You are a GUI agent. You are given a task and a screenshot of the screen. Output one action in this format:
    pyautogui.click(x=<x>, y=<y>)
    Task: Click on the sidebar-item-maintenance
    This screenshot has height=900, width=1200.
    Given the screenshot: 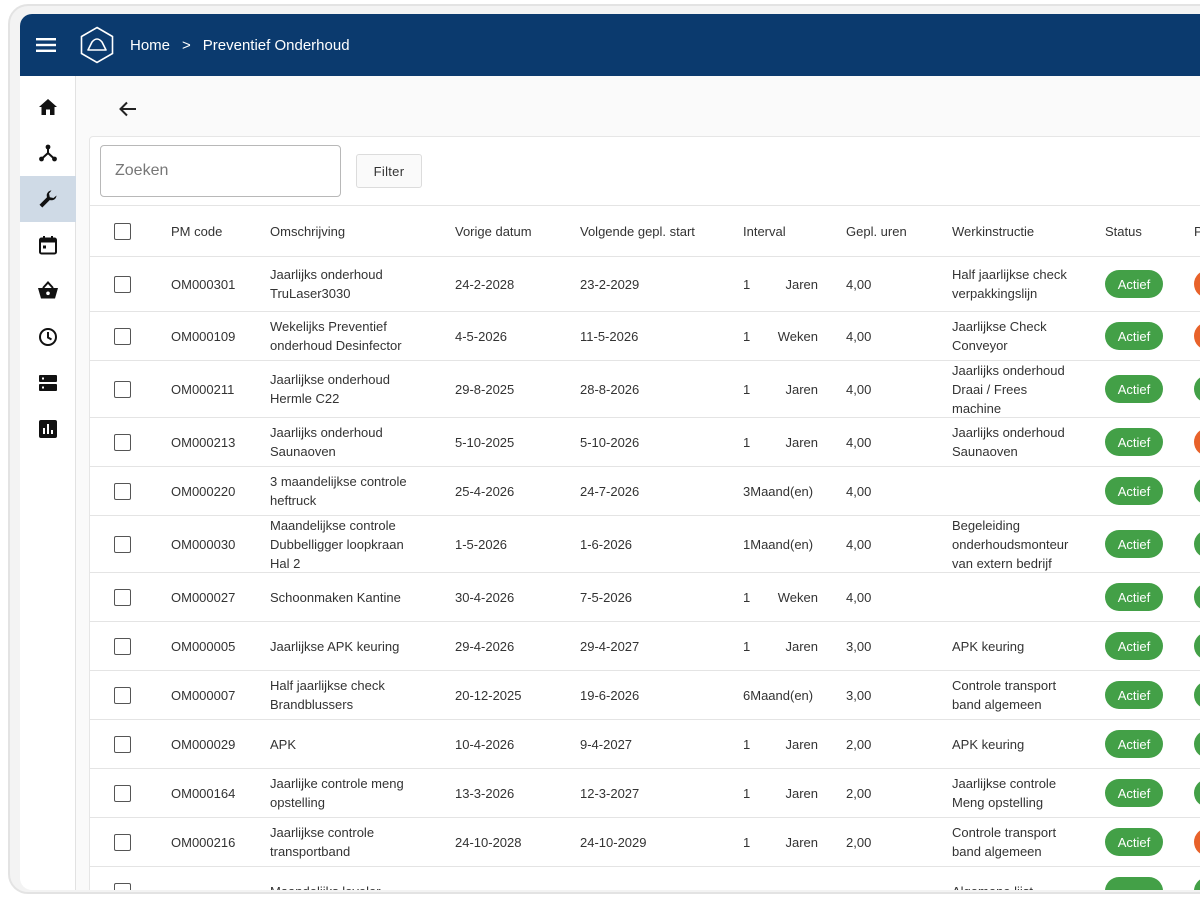 What is the action you would take?
    pyautogui.click(x=48, y=199)
    